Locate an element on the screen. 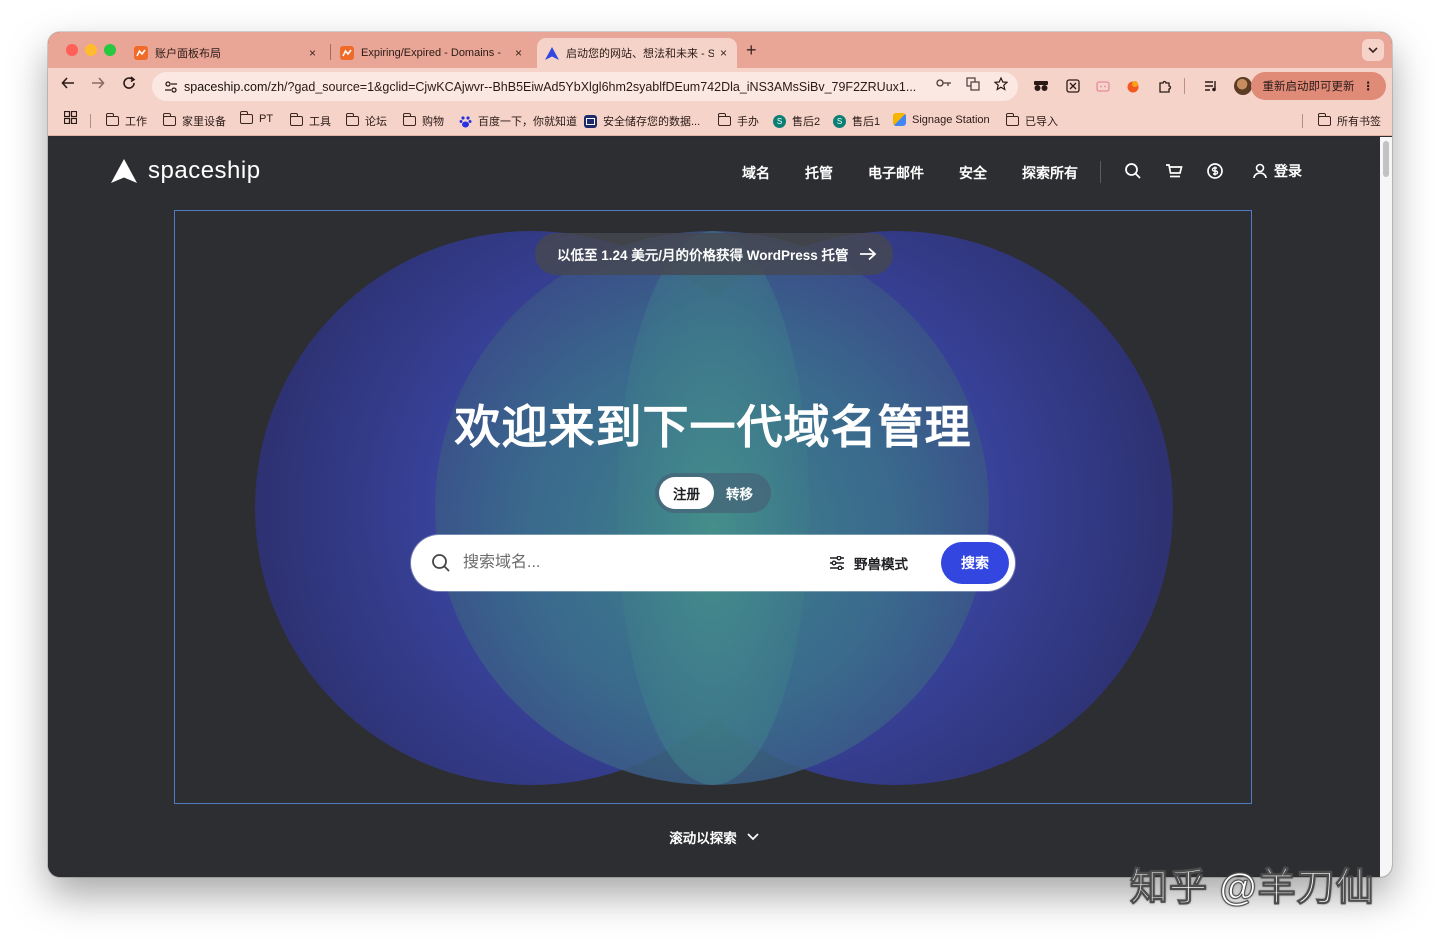 The width and height of the screenshot is (1440, 941). close-window-button is located at coordinates (72, 50).